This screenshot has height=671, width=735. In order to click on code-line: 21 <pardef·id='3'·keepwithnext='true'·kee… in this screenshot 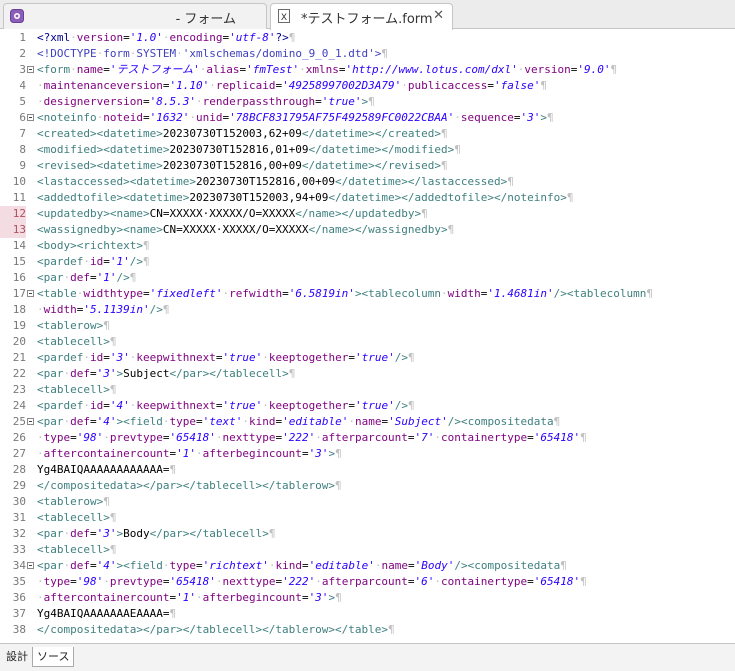, I will do `click(367, 358)`.